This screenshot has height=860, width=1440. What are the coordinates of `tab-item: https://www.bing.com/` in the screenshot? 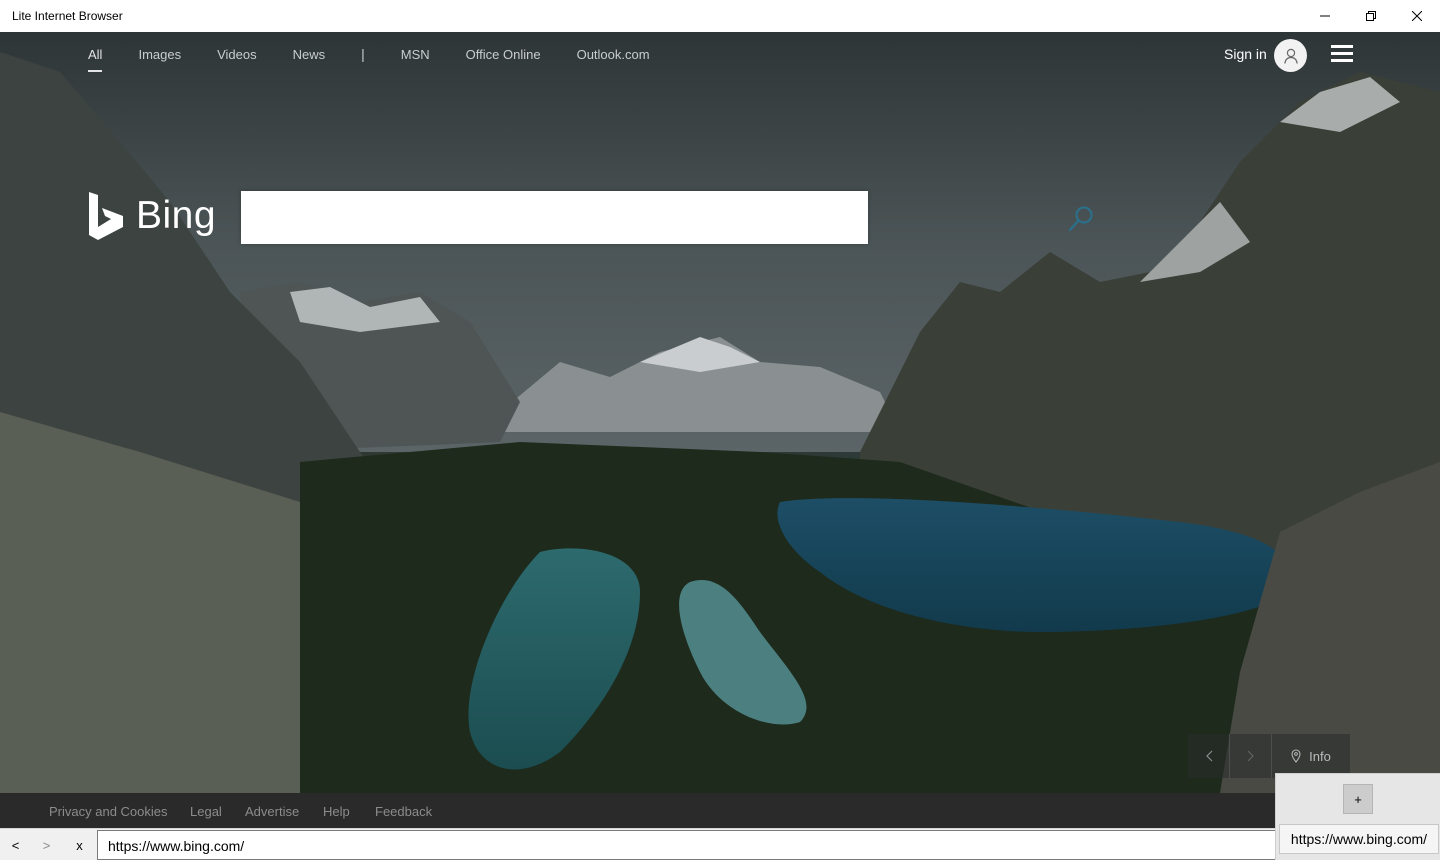 It's located at (1359, 839).